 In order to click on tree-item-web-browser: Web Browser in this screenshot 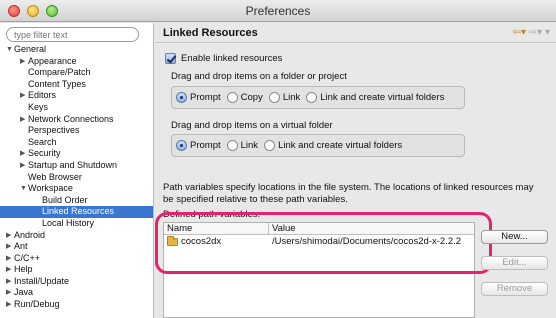, I will do `click(76, 178)`.